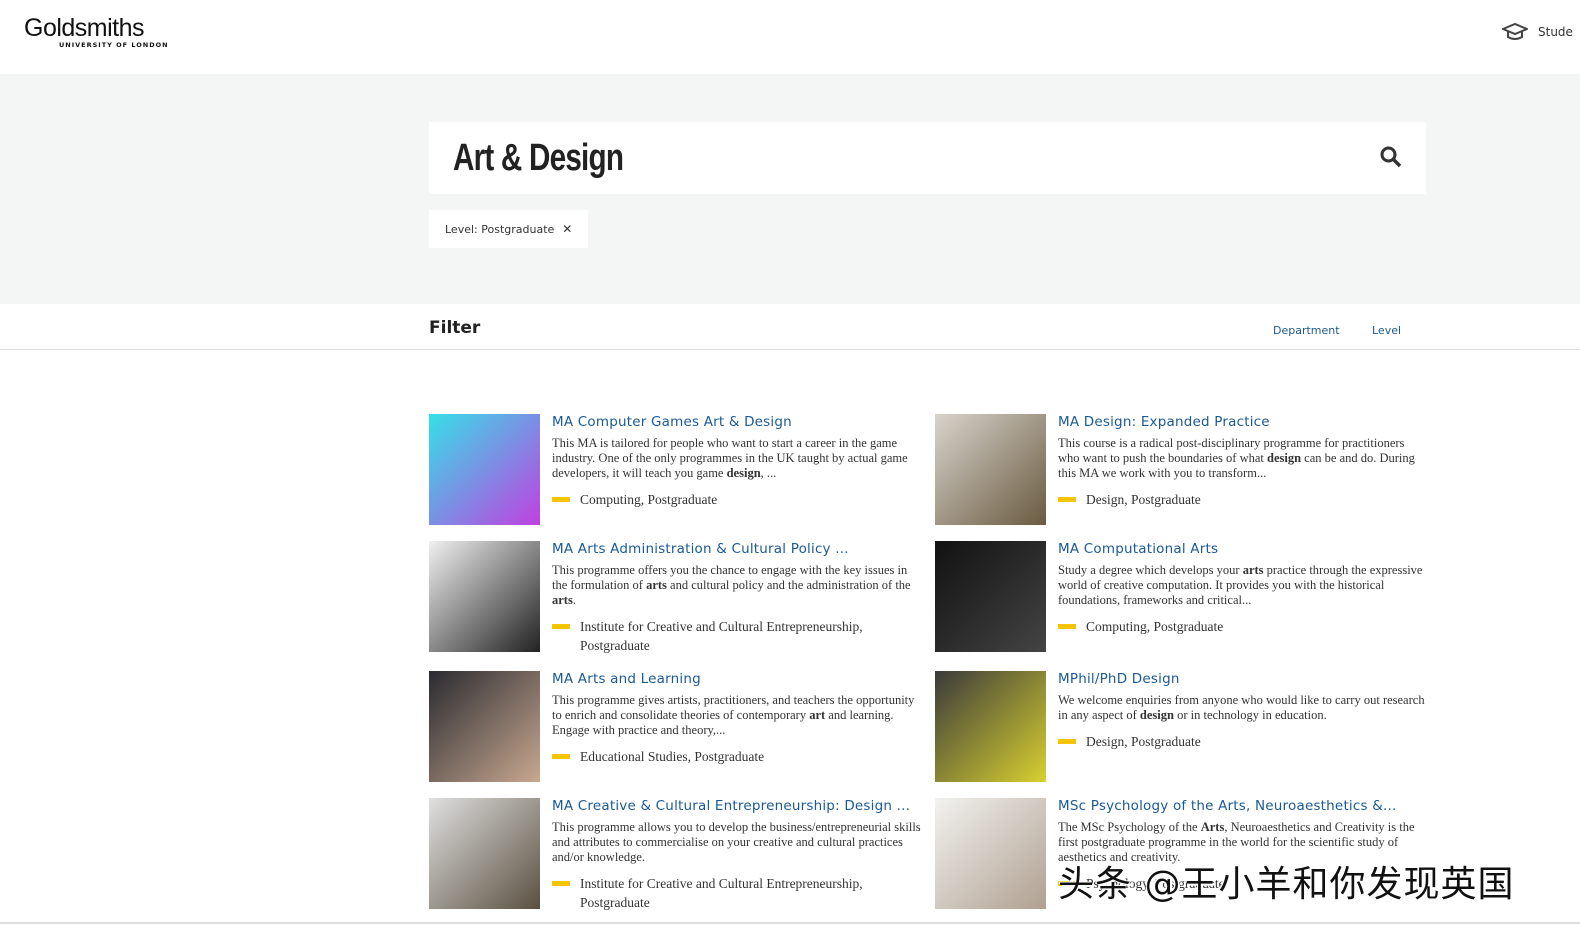 The height and width of the screenshot is (932, 1580). I want to click on course-title: MA Design: Expanded Practice, so click(1243, 422).